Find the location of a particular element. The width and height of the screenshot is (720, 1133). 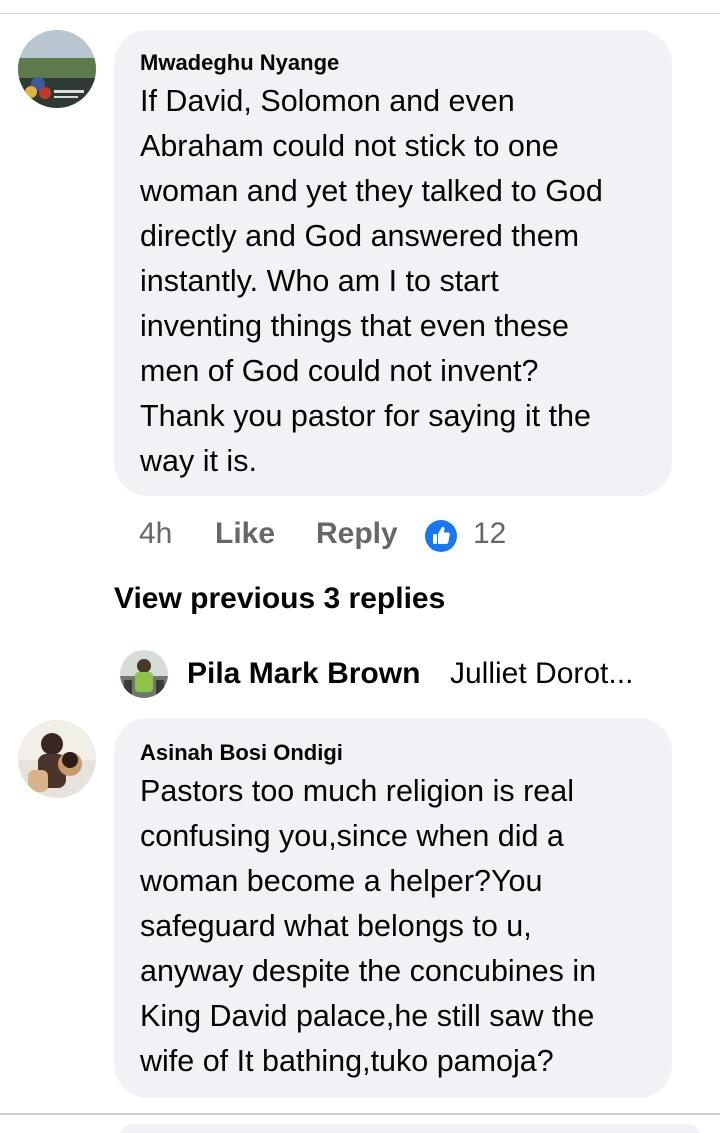

comment-timestamp: 4h is located at coordinates (155, 534).